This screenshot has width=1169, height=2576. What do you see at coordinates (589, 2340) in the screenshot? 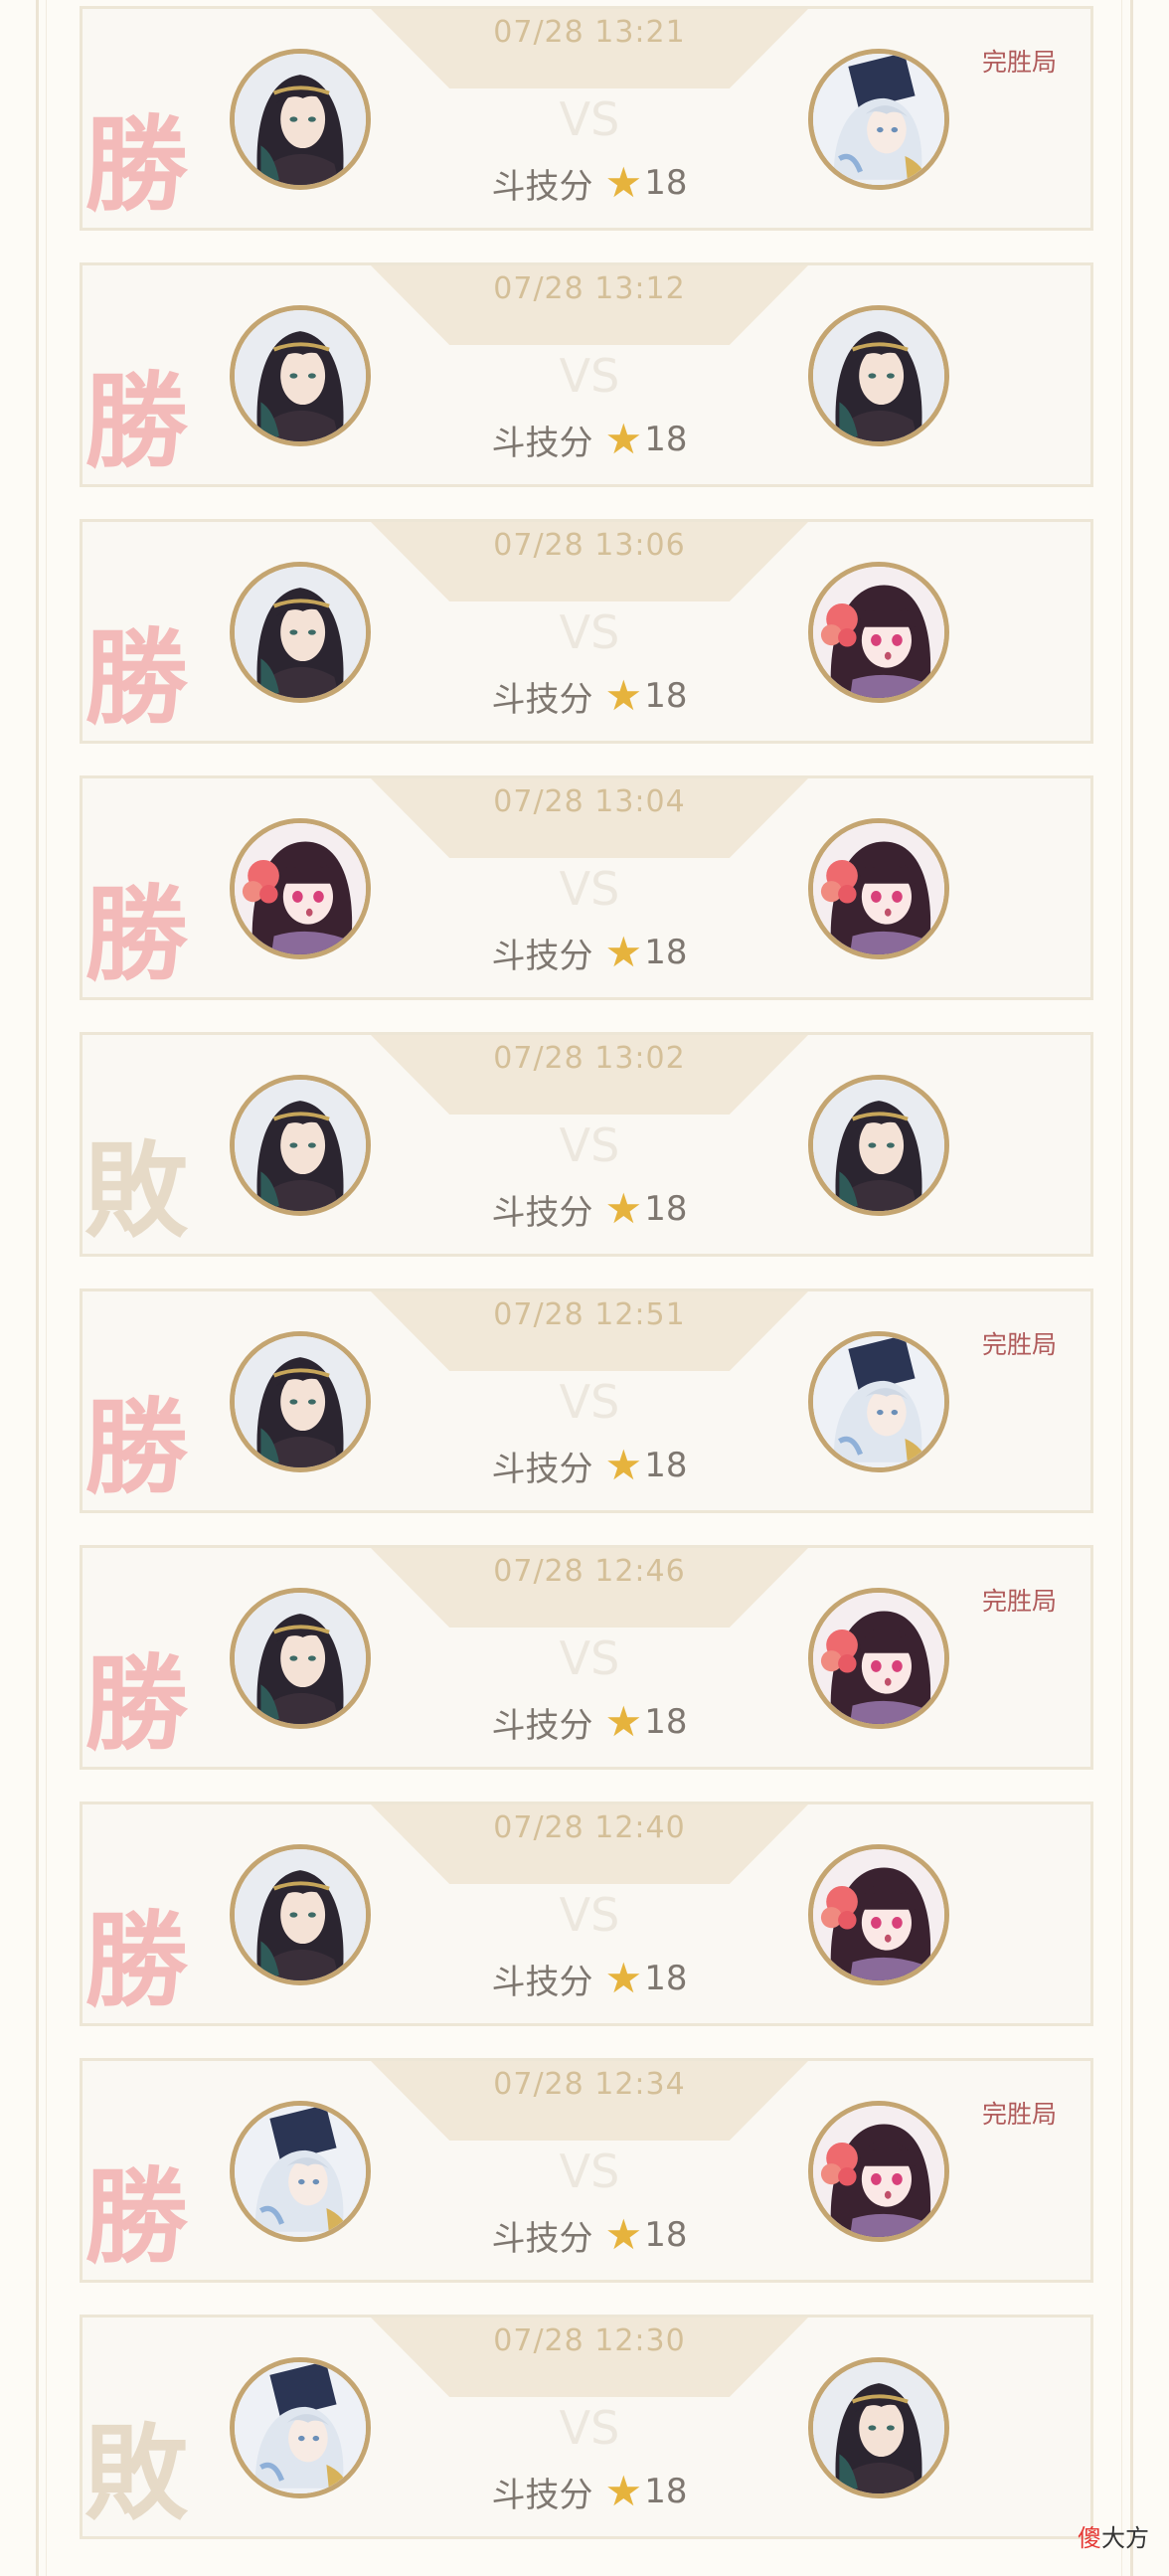
I see `match-time: 07/28 12:30` at bounding box center [589, 2340].